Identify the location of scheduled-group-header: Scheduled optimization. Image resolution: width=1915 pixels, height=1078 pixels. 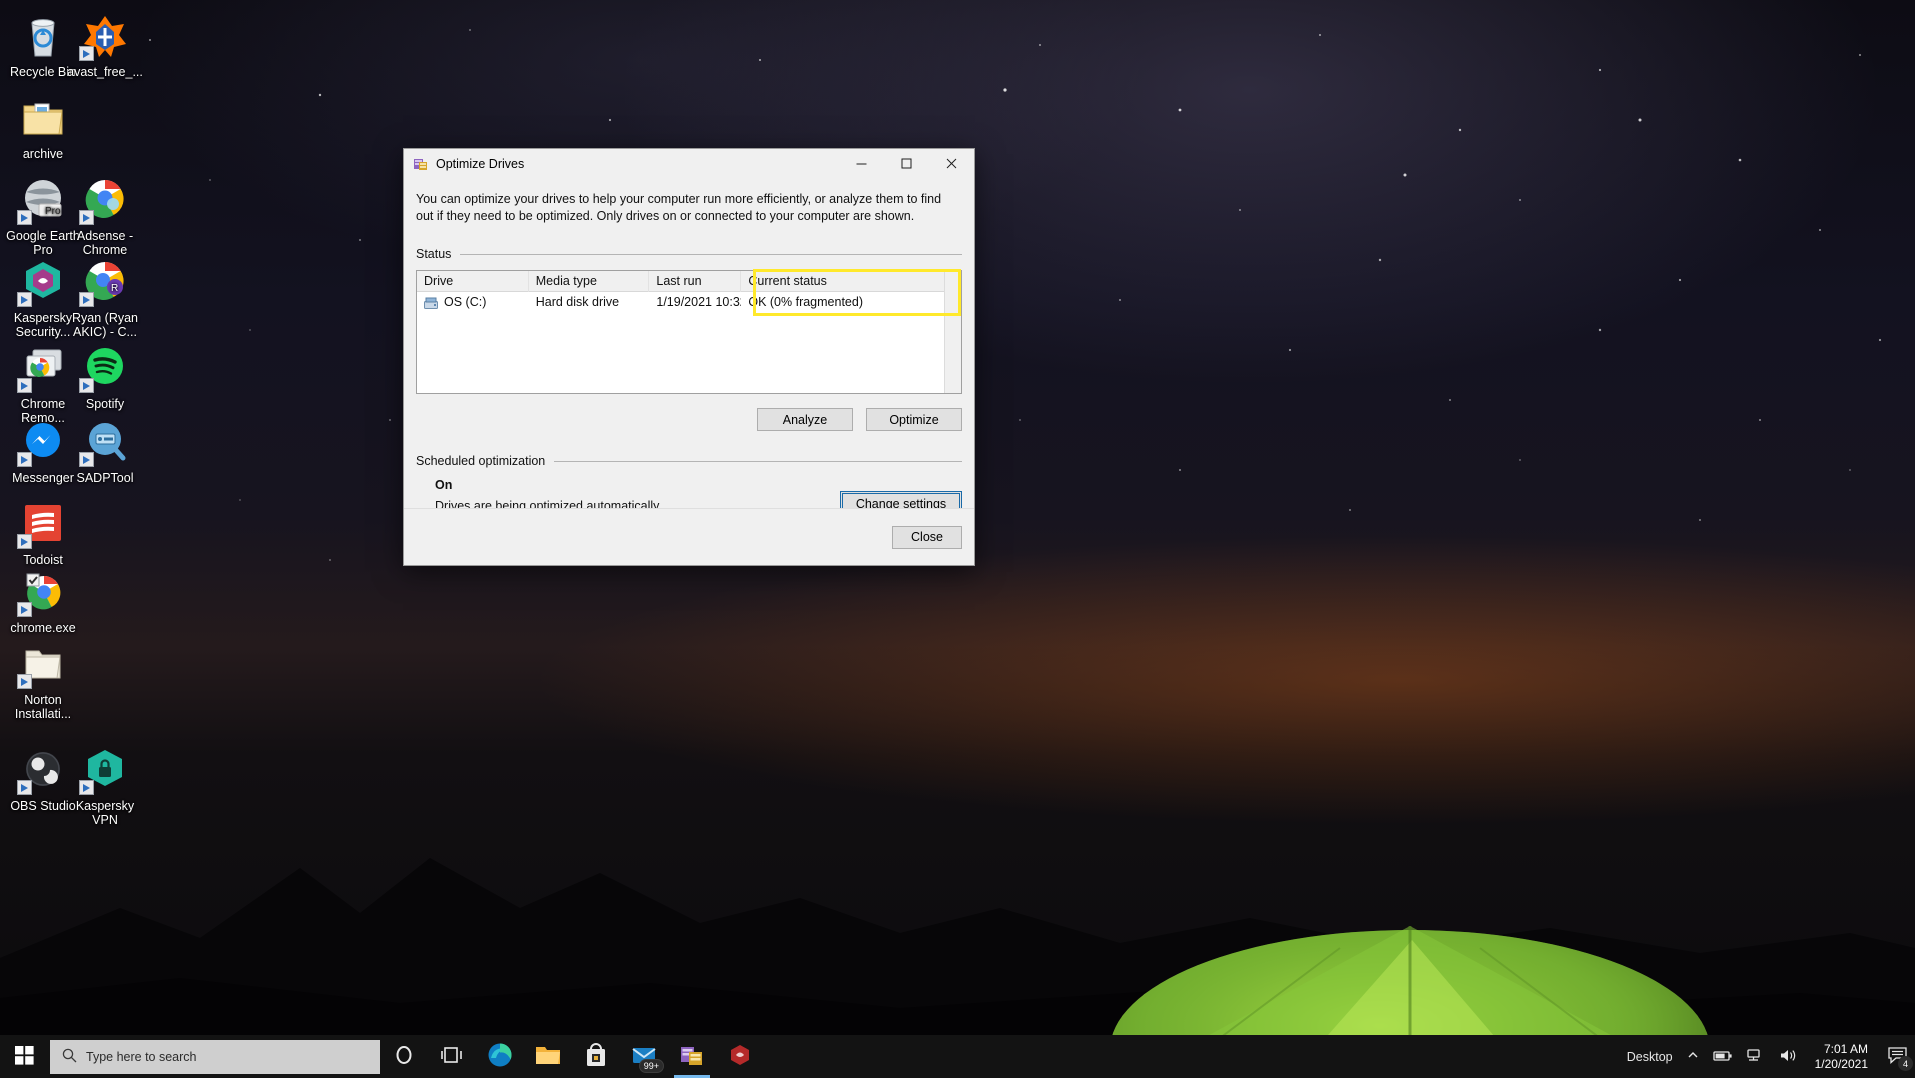
(689, 461).